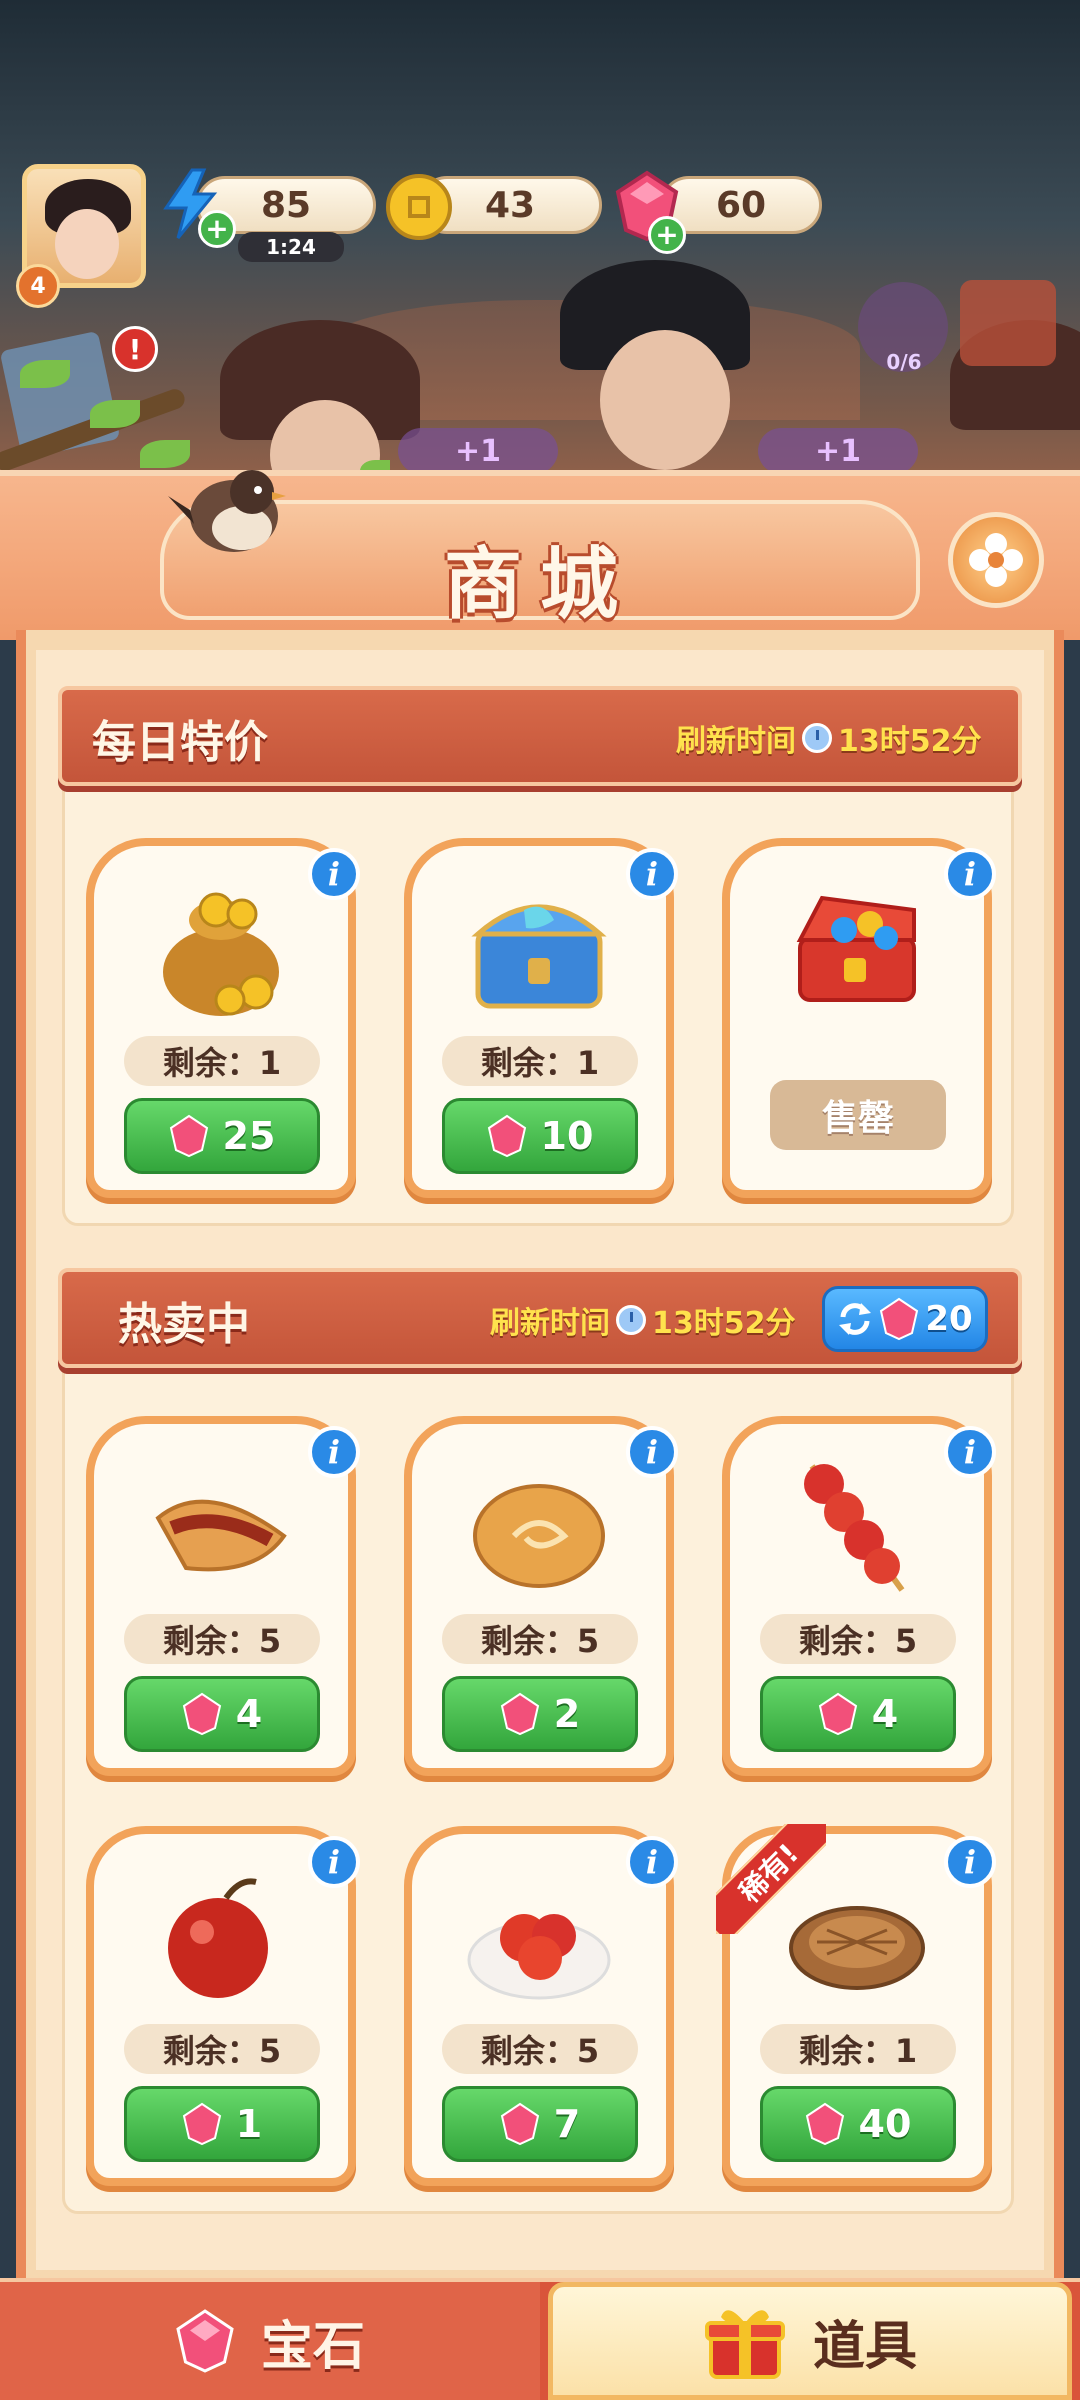  I want to click on buy-button: 25, so click(222, 1136).